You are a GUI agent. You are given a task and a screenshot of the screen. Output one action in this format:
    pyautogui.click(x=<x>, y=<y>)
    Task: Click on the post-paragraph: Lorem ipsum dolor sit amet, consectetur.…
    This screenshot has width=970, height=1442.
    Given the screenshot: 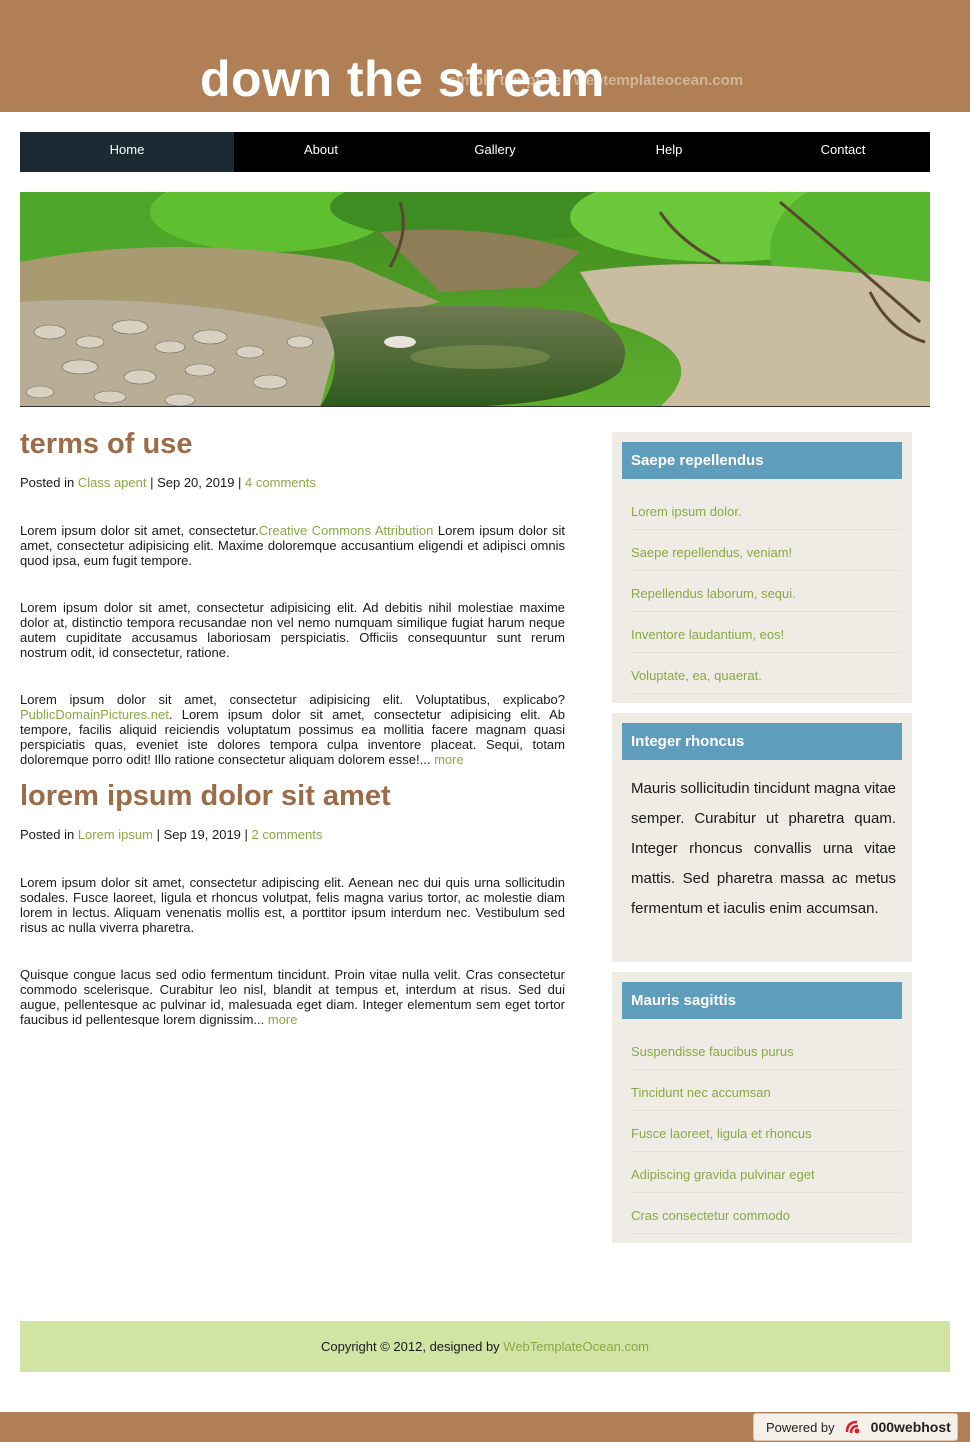 What is the action you would take?
    pyautogui.click(x=292, y=545)
    